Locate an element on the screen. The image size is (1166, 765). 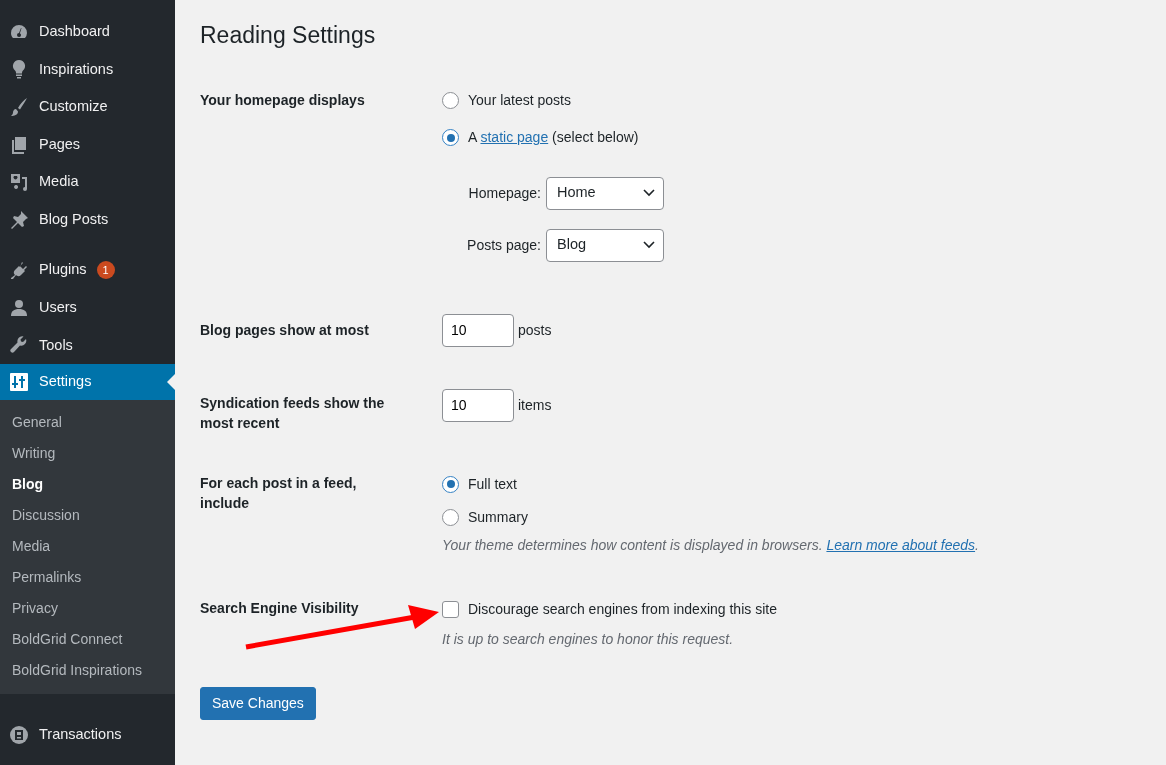
unit-label: posts is located at coordinates (535, 330).